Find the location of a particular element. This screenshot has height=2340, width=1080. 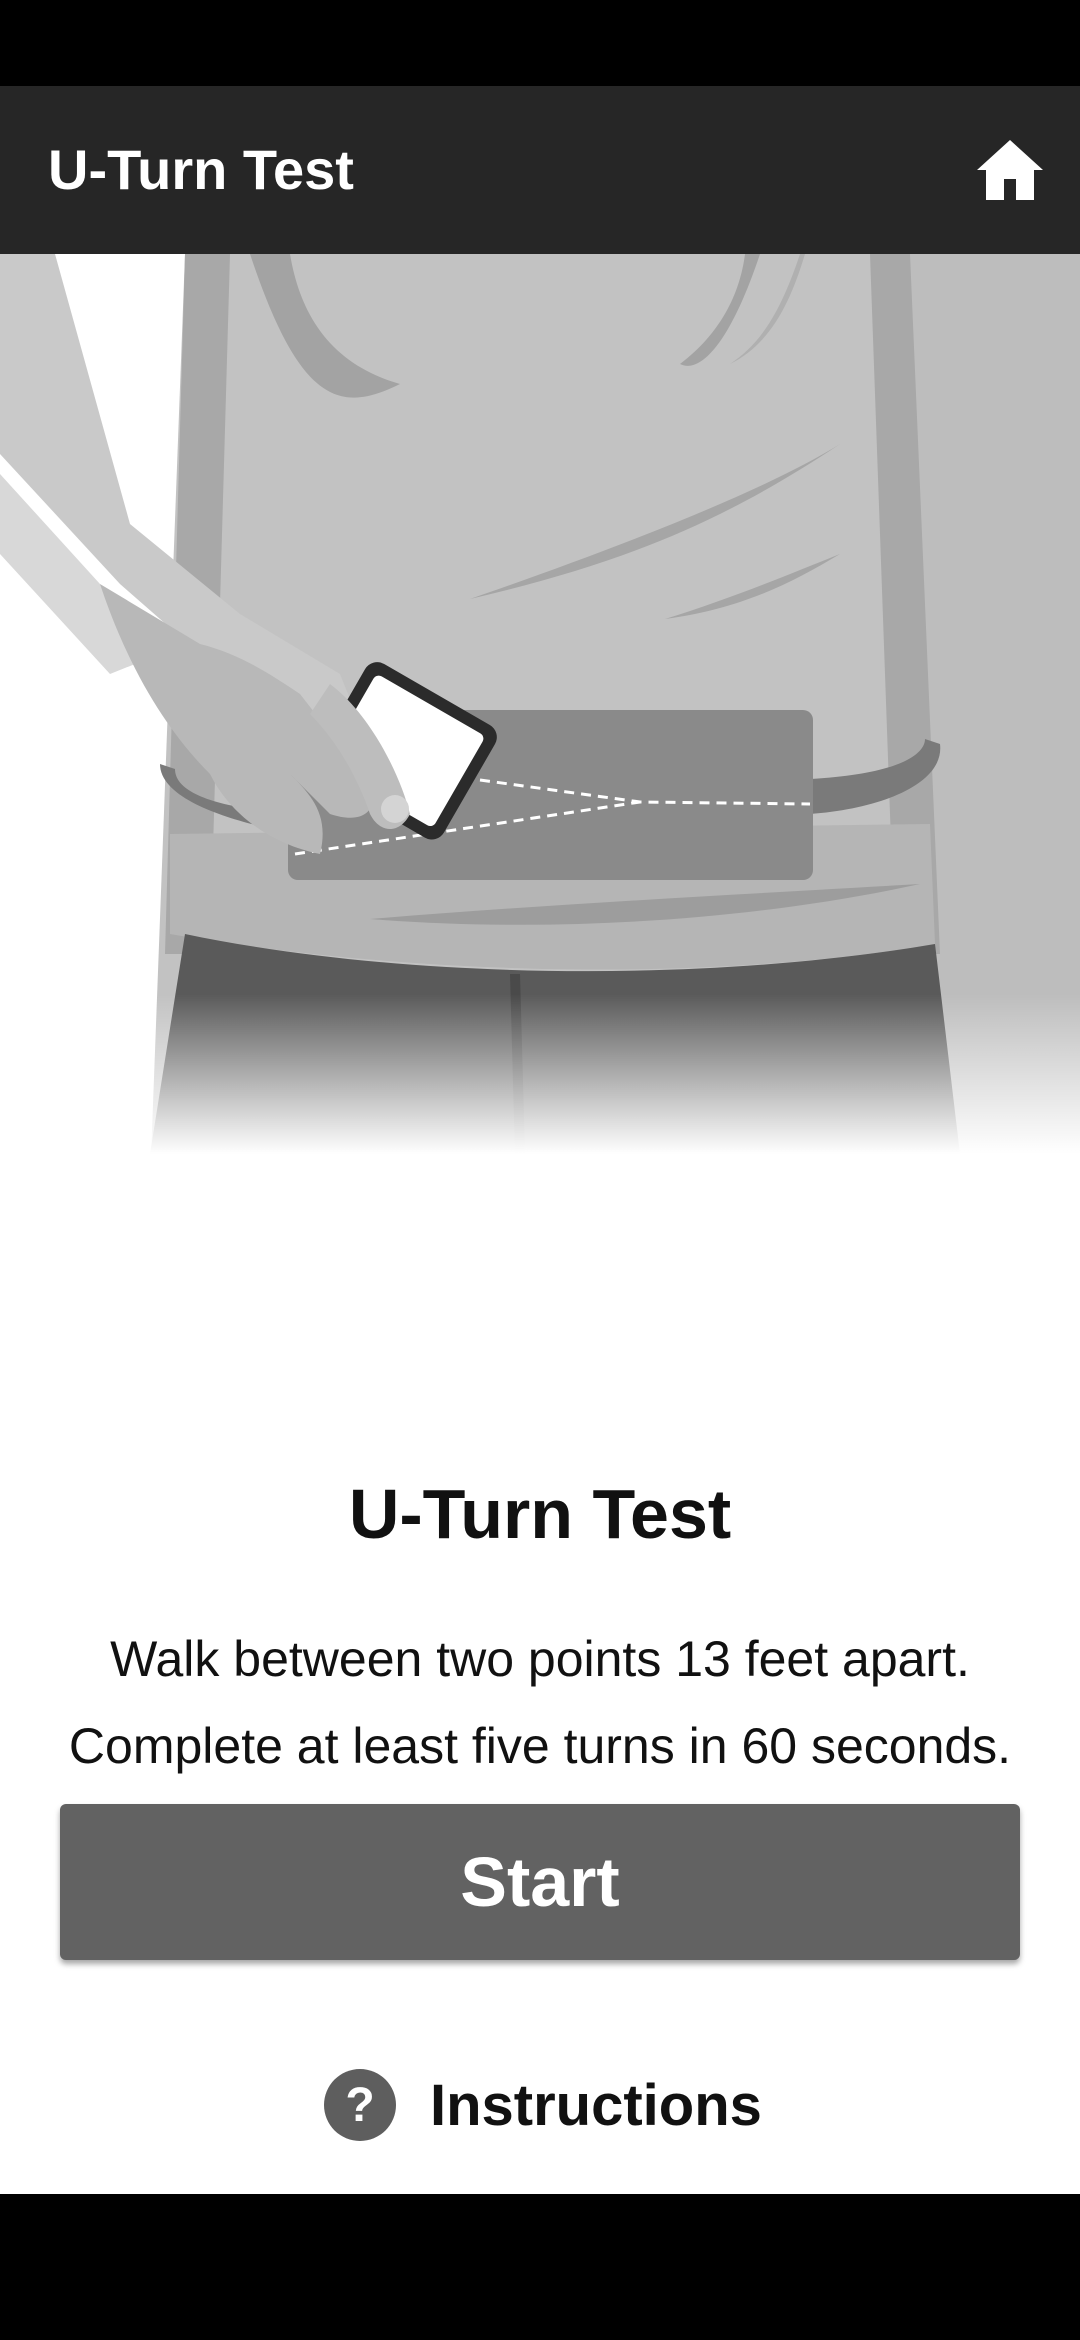

status-bar is located at coordinates (540, 43).